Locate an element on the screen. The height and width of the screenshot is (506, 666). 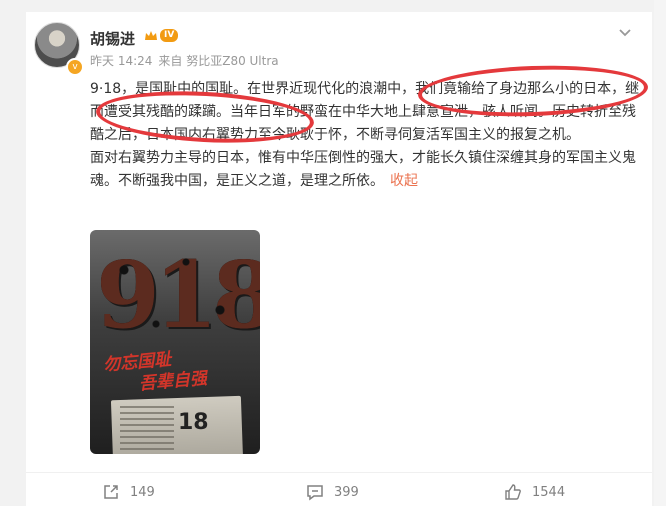
collapse-link: 收起 is located at coordinates (404, 181).